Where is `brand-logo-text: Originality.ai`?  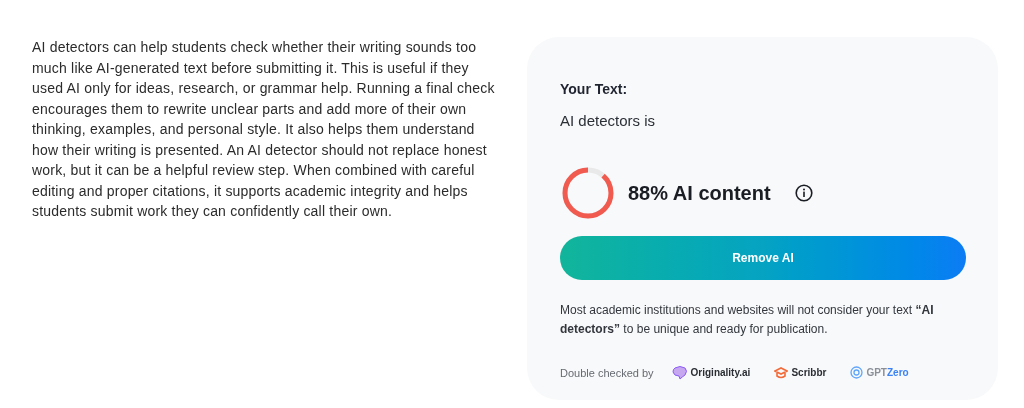 brand-logo-text: Originality.ai is located at coordinates (720, 373).